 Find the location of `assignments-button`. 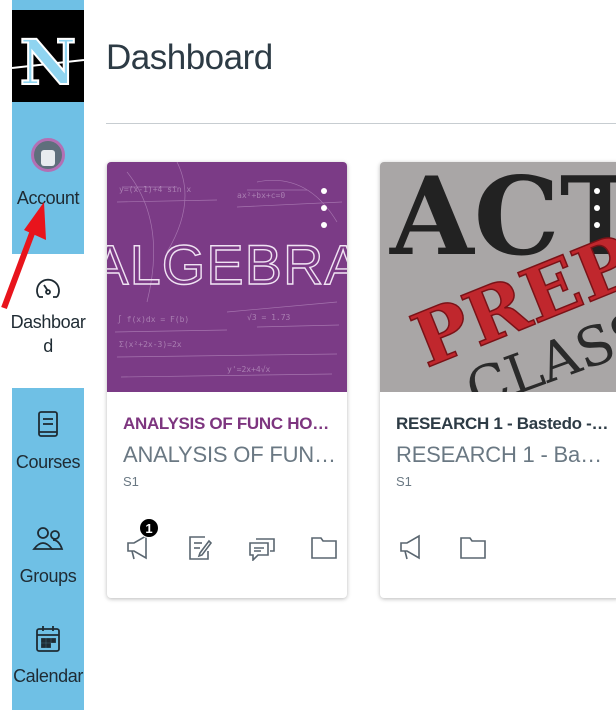

assignments-button is located at coordinates (200, 547).